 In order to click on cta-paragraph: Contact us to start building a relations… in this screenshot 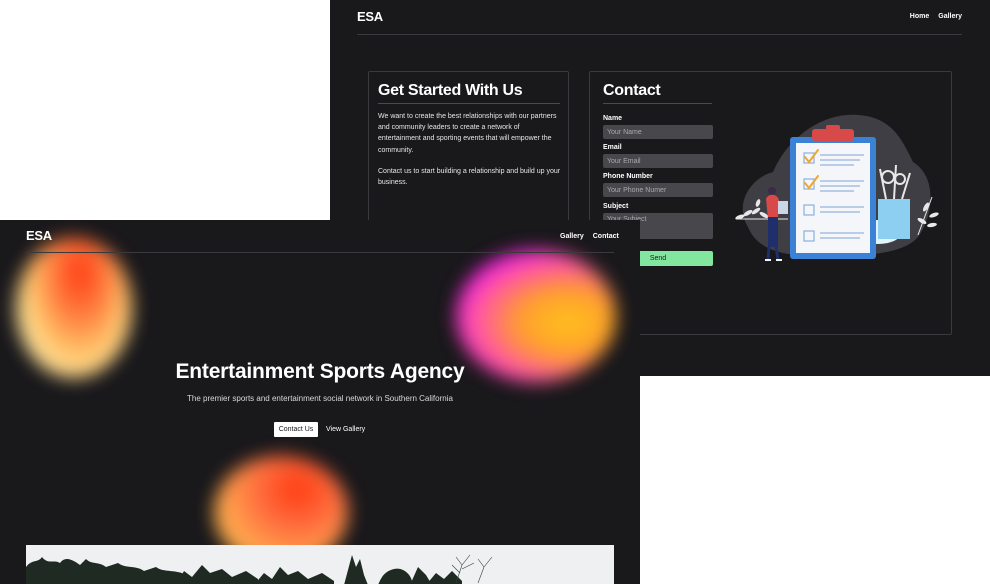, I will do `click(469, 177)`.